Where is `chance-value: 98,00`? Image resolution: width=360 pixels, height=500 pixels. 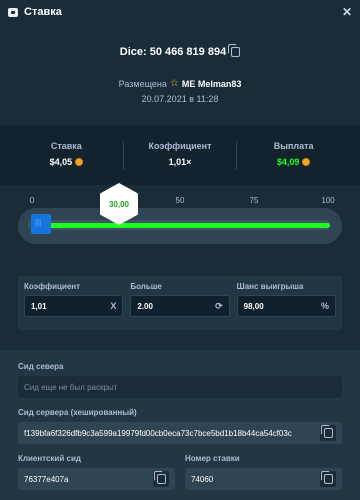 chance-value: 98,00 is located at coordinates (253, 306).